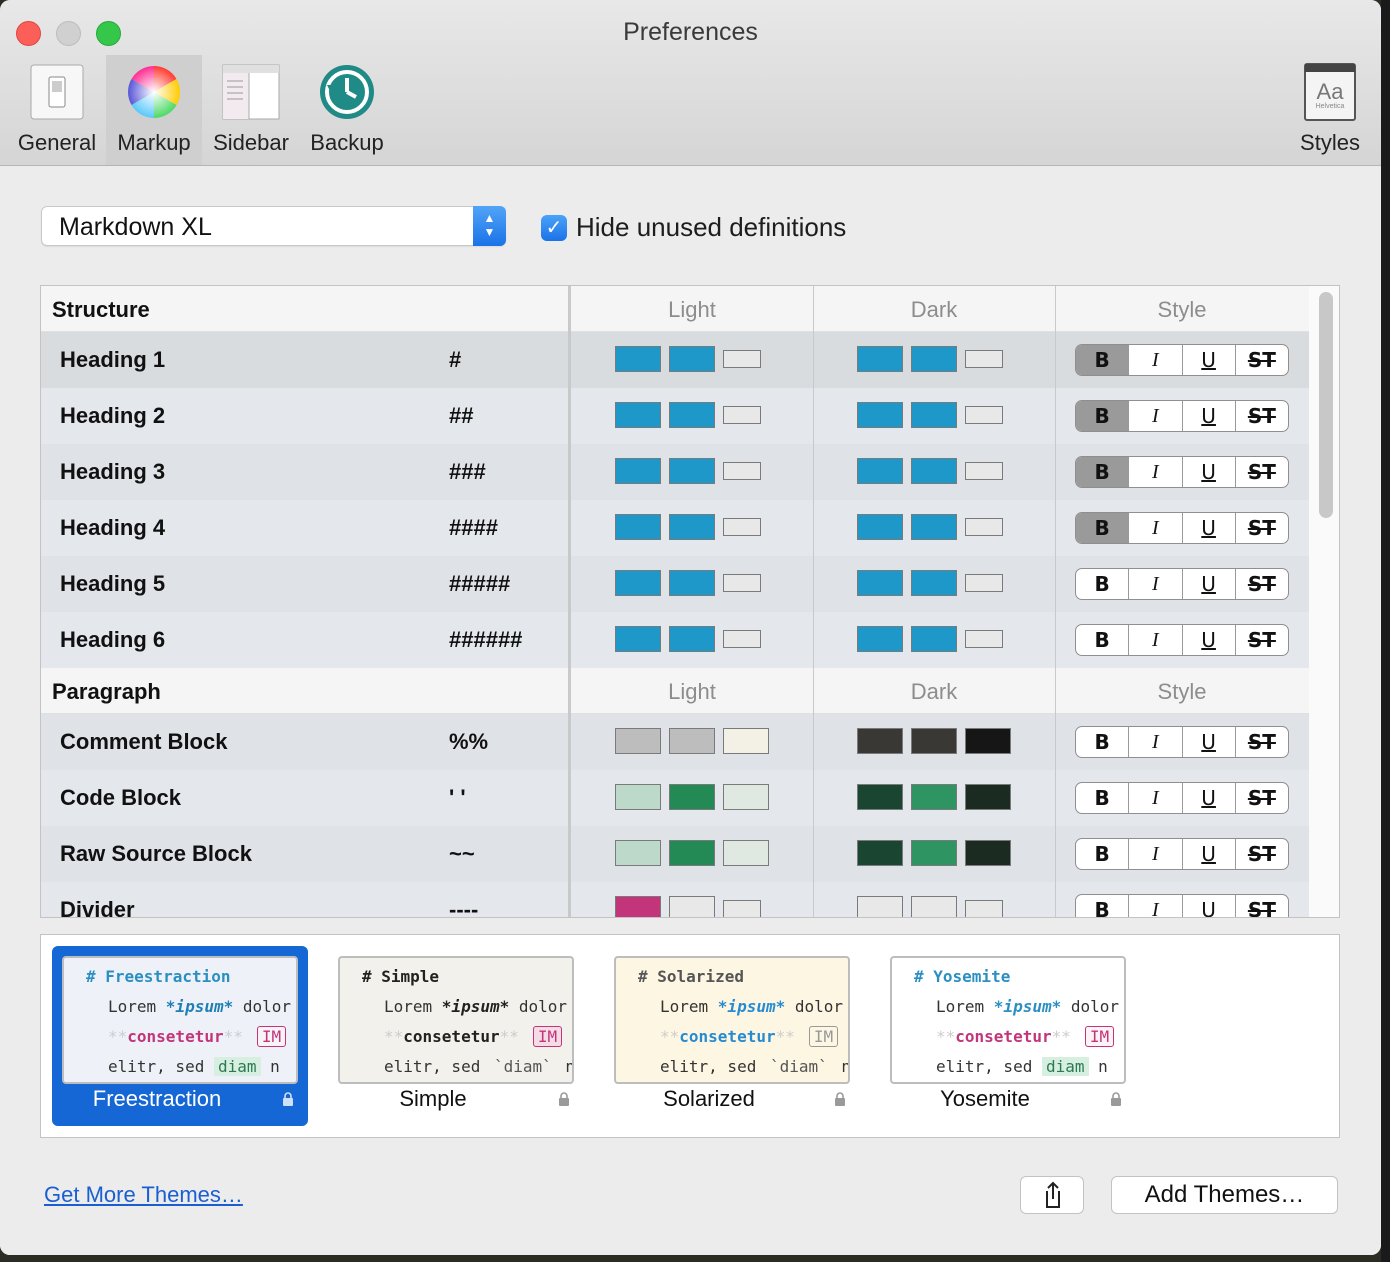 The image size is (1390, 1262). What do you see at coordinates (1326, 405) in the screenshot?
I see `scrollbar-thumb` at bounding box center [1326, 405].